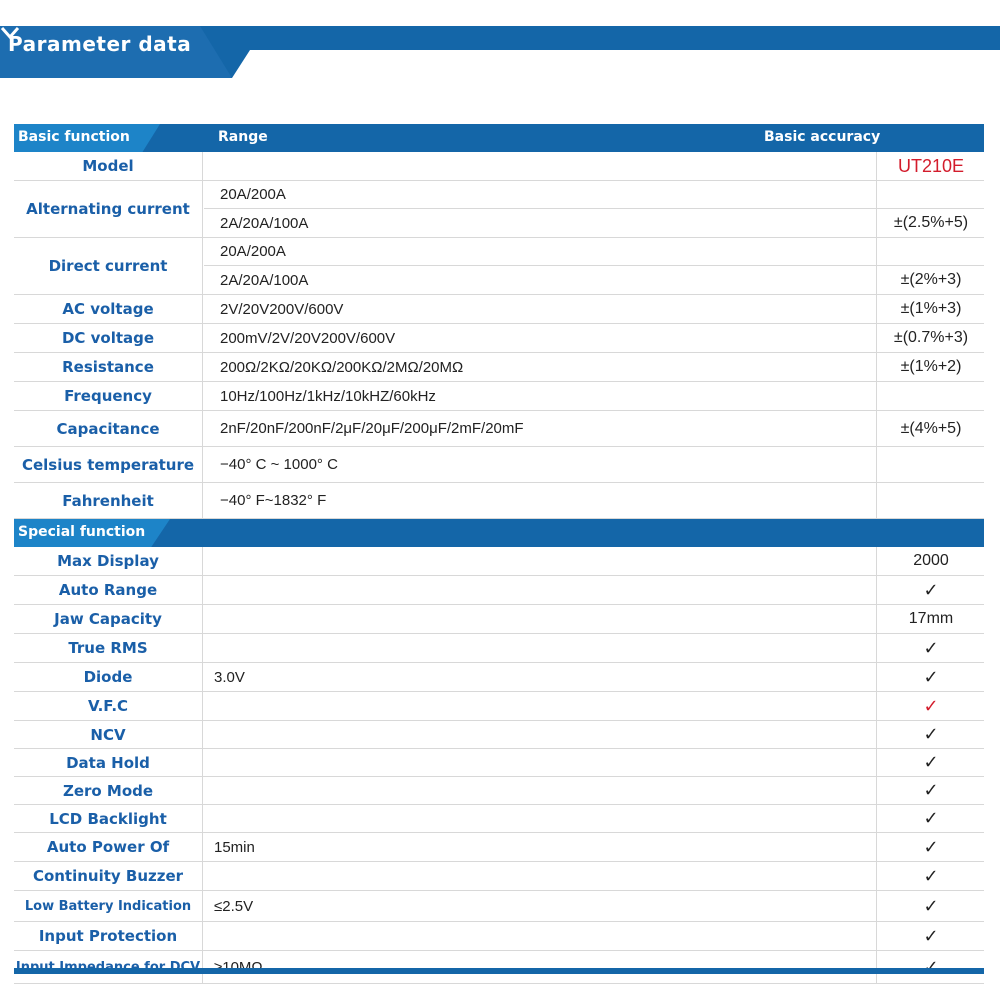 The width and height of the screenshot is (1000, 1000). What do you see at coordinates (108, 847) in the screenshot?
I see `row-label: Auto Power Of` at bounding box center [108, 847].